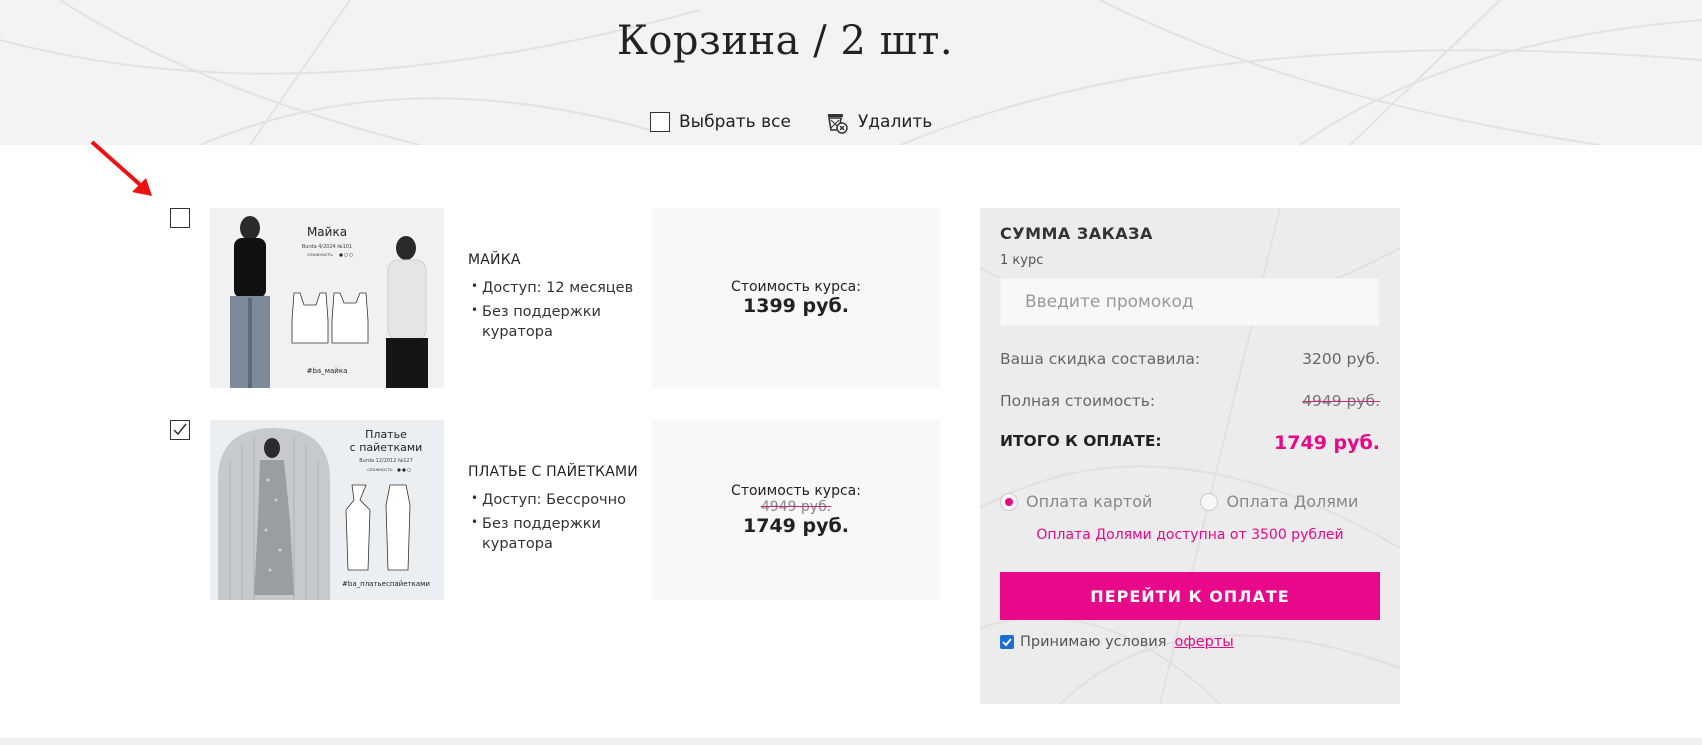 Image resolution: width=1702 pixels, height=745 pixels. I want to click on item-checkbox, so click(180, 218).